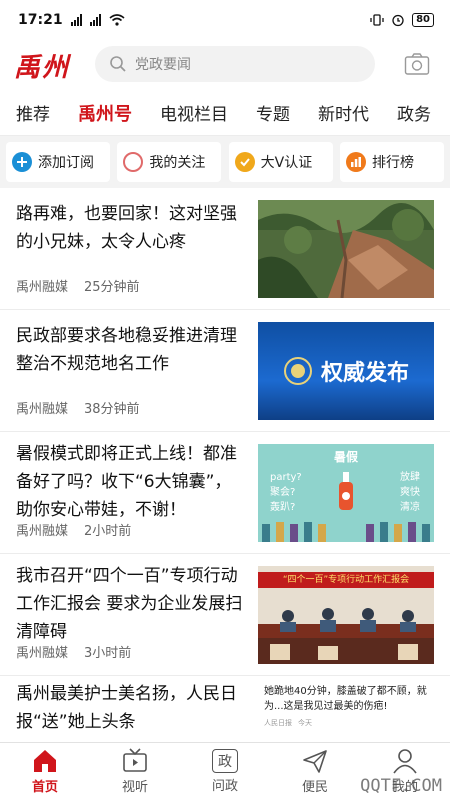 This screenshot has height=800, width=450. I want to click on meeting-banner: “四个一百”专项行动工作汇报会, so click(346, 580).